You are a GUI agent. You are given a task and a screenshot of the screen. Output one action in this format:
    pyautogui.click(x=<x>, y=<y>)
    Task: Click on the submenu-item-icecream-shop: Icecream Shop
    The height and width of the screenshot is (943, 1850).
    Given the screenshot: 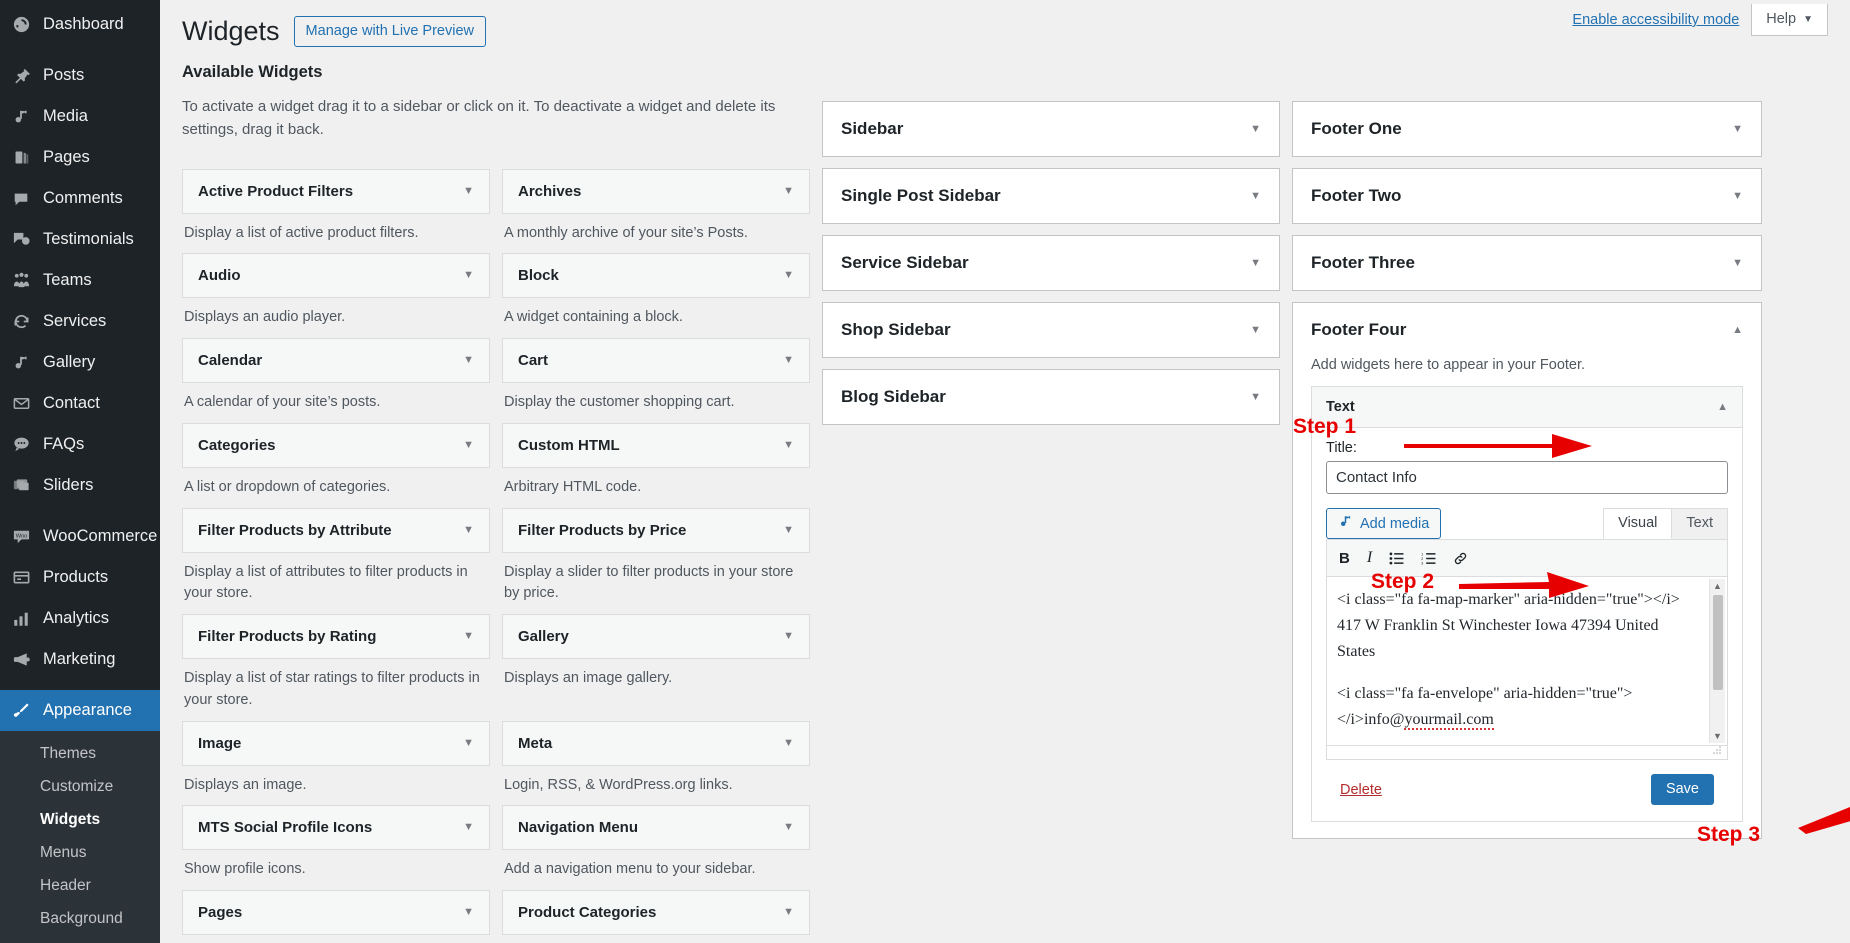 What is the action you would take?
    pyautogui.click(x=80, y=939)
    